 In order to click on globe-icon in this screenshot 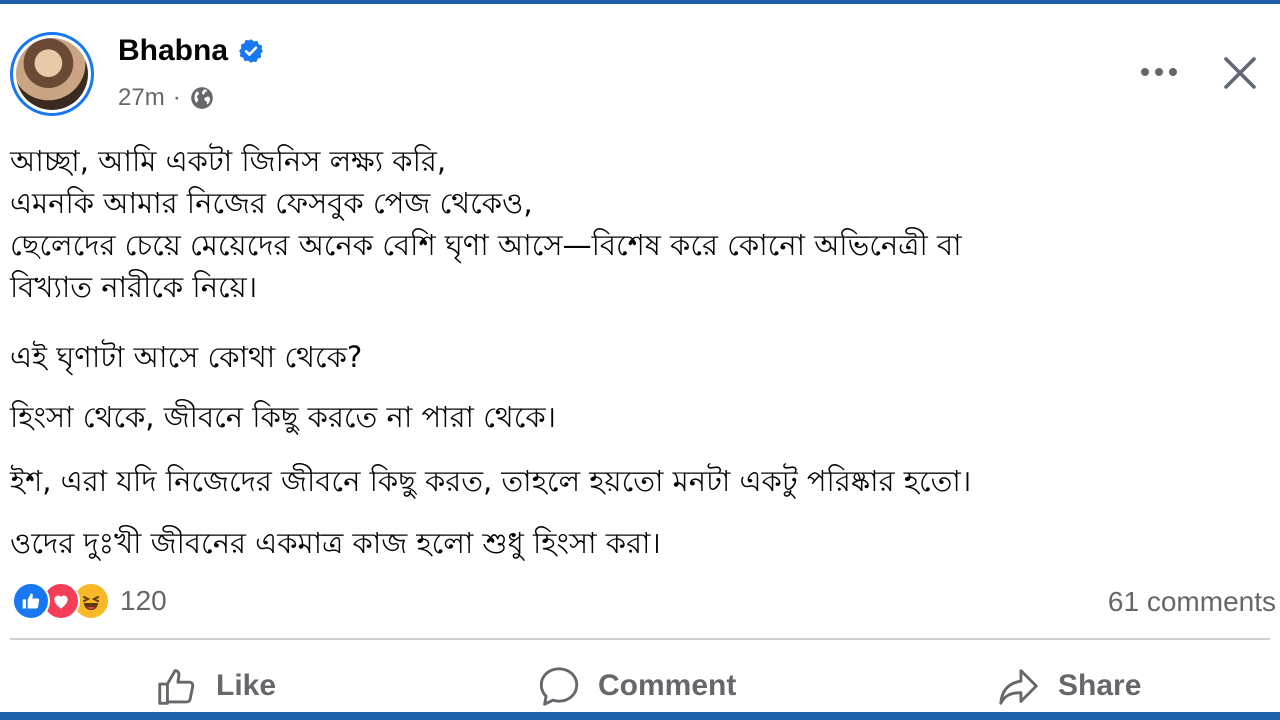, I will do `click(202, 98)`.